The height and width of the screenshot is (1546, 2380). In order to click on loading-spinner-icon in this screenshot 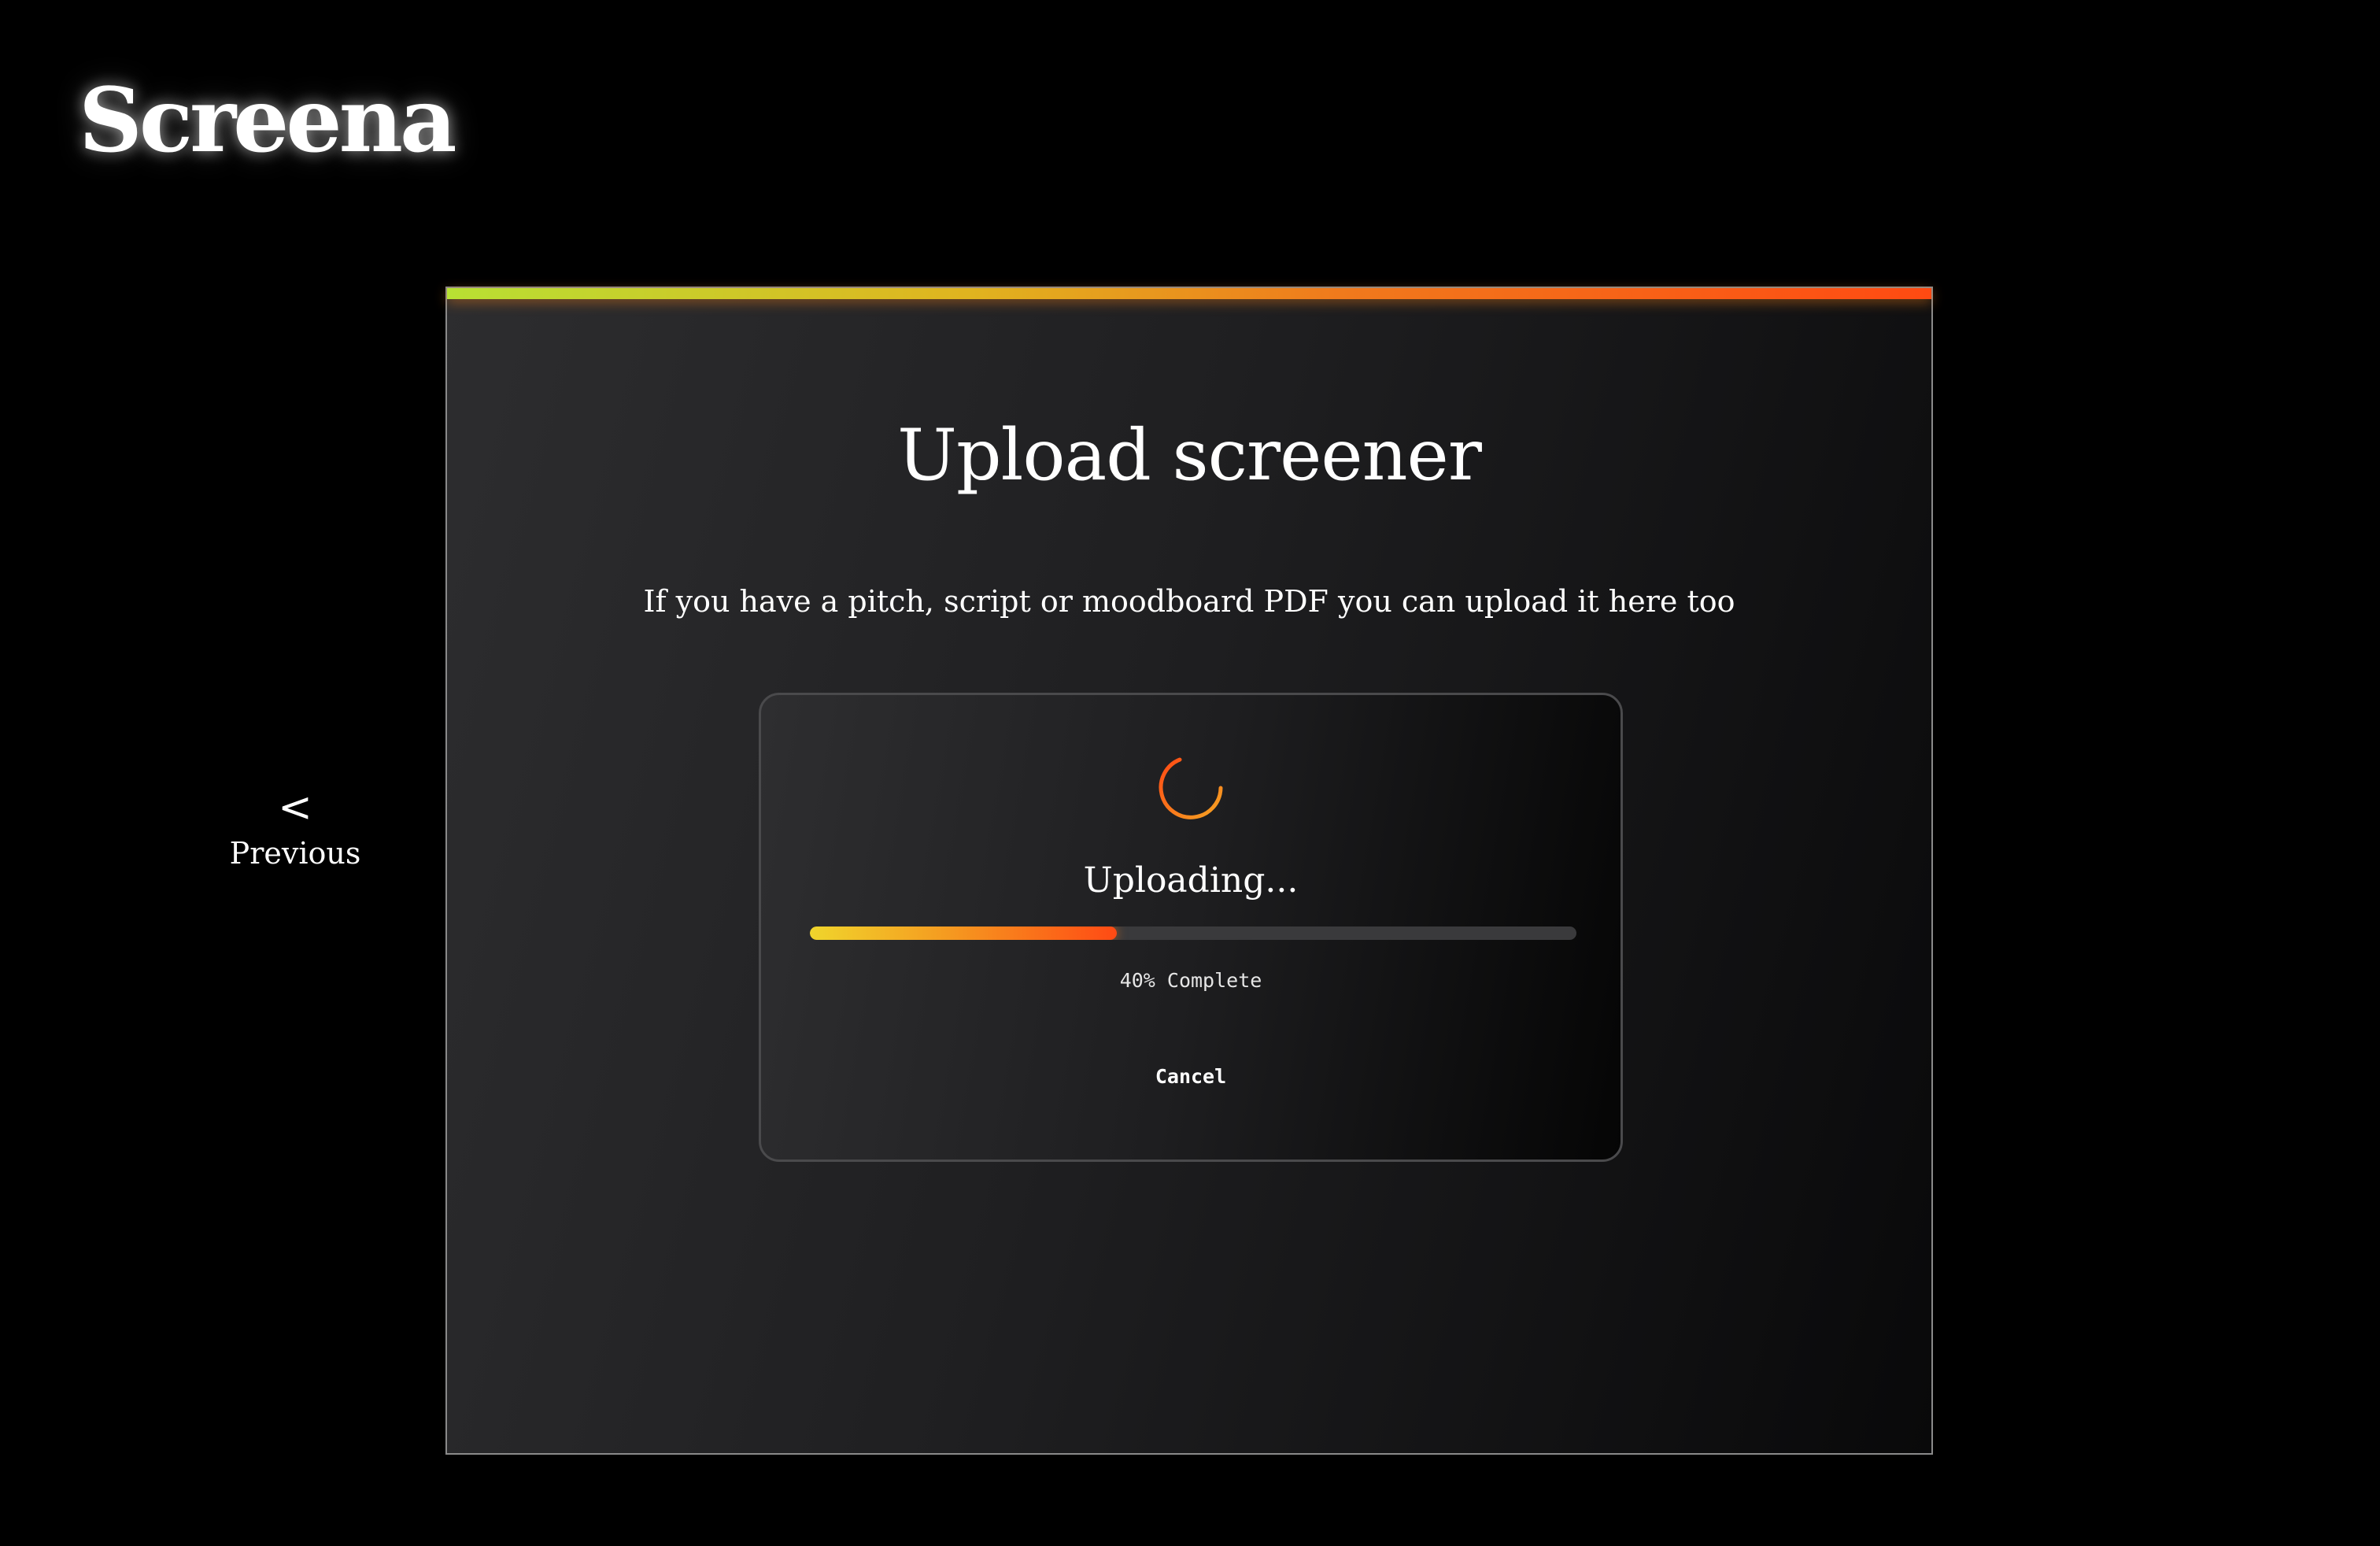, I will do `click(1191, 788)`.